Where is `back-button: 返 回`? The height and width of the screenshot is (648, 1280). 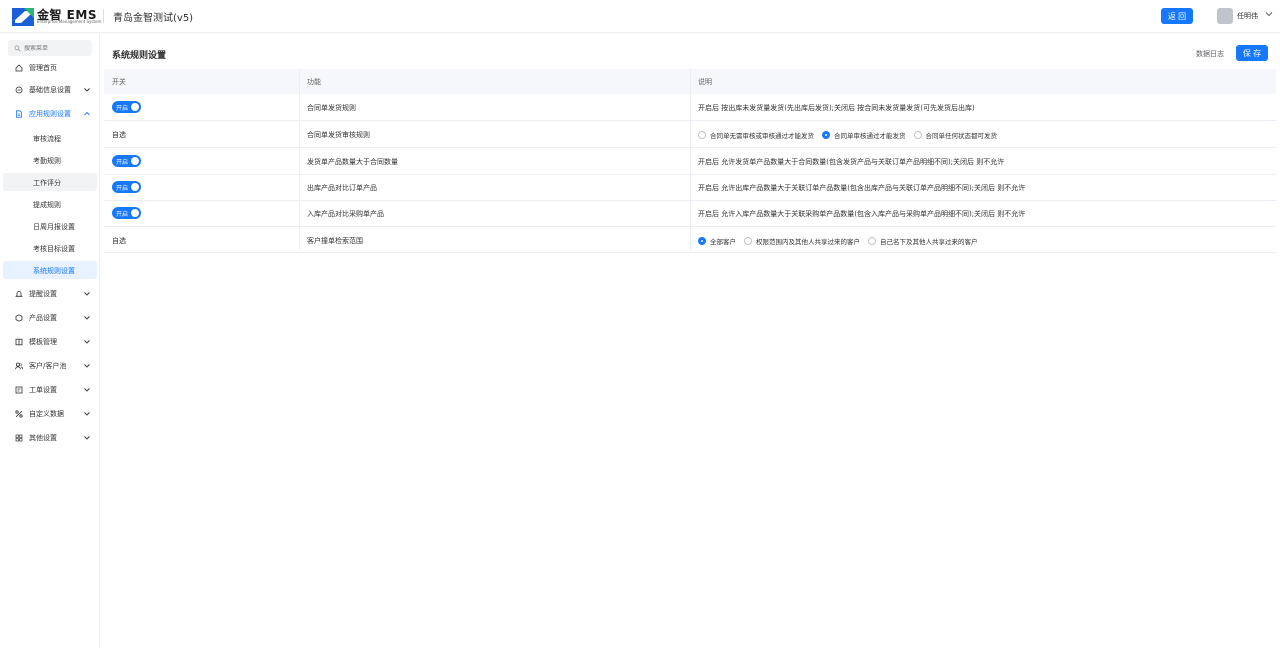 back-button: 返 回 is located at coordinates (1177, 16).